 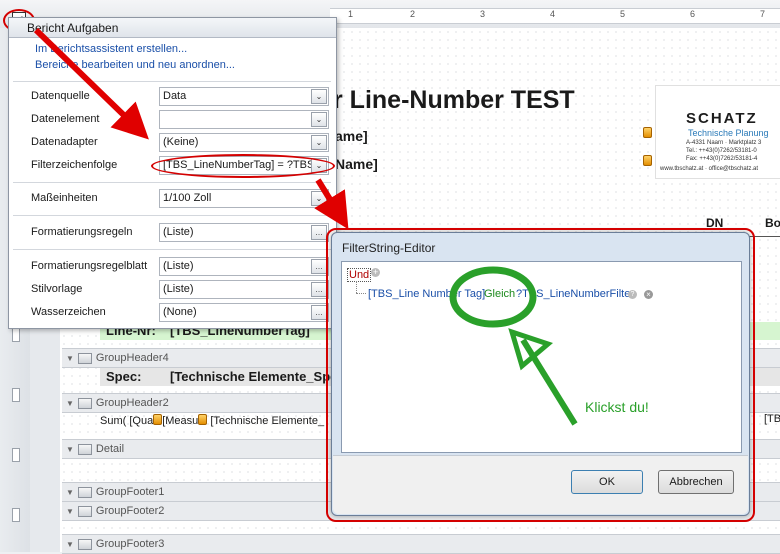 I want to click on green-arrow-shaft, so click(x=549, y=382).